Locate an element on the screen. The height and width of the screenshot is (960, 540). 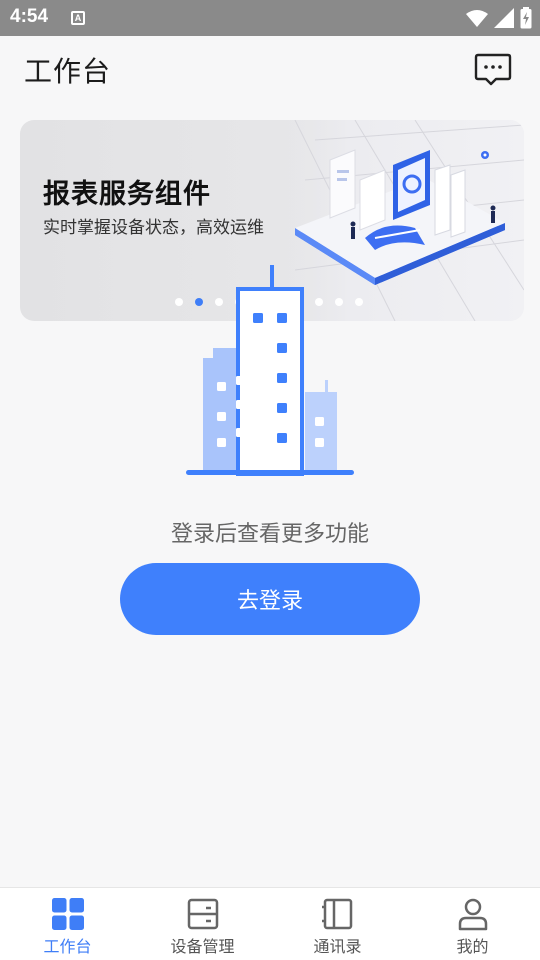
message-button is located at coordinates (493, 70).